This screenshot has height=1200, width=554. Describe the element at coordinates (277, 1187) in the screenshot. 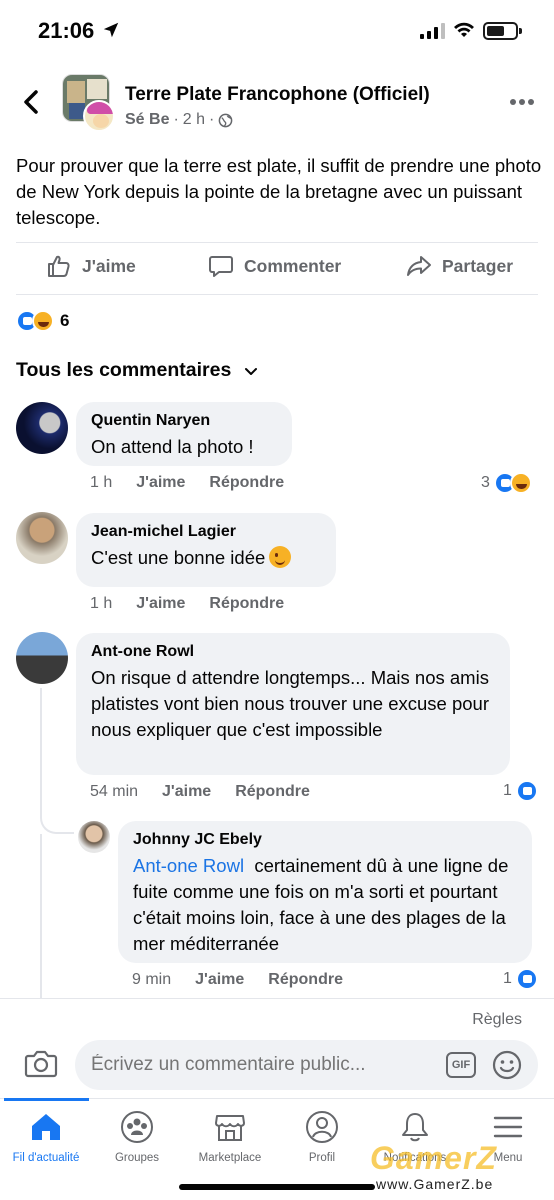

I see `home-indicator` at that location.